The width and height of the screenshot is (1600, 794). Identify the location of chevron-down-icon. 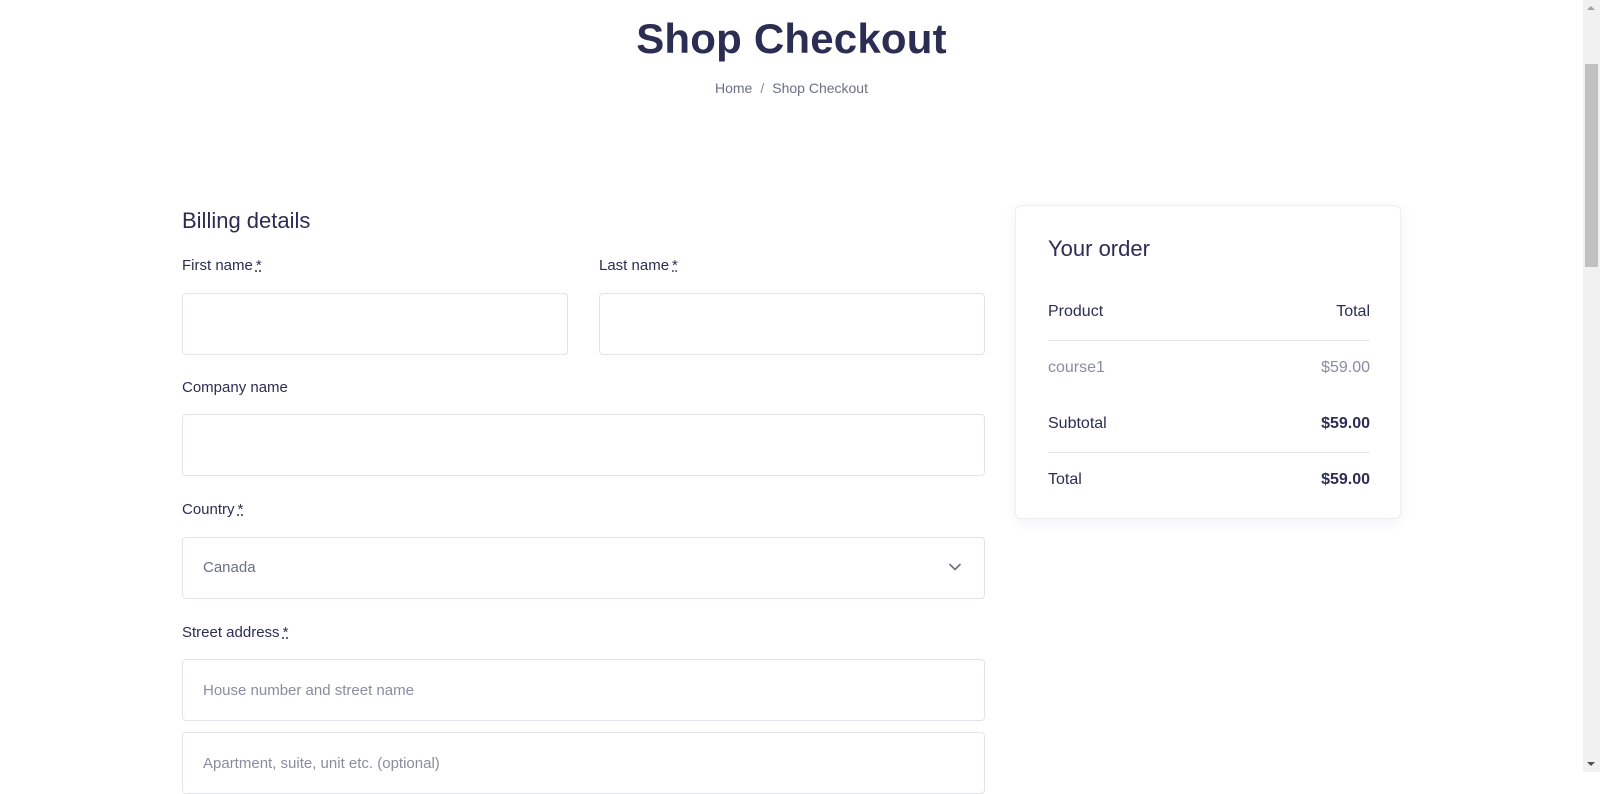
(955, 567).